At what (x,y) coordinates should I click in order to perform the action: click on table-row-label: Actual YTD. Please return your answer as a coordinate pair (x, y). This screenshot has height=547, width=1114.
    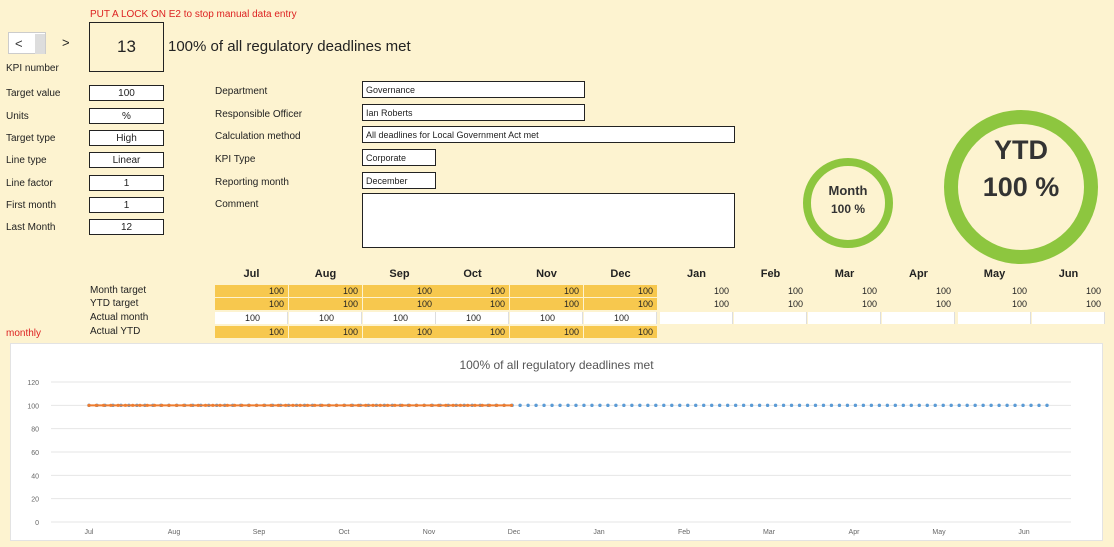
    Looking at the image, I should click on (115, 331).